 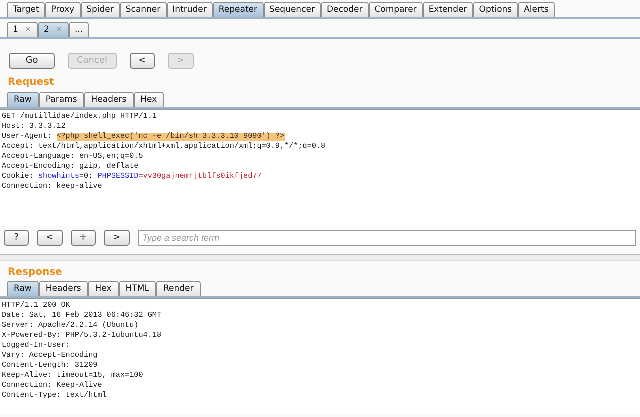 What do you see at coordinates (53, 29) in the screenshot?
I see `session-tab: 2 ×` at bounding box center [53, 29].